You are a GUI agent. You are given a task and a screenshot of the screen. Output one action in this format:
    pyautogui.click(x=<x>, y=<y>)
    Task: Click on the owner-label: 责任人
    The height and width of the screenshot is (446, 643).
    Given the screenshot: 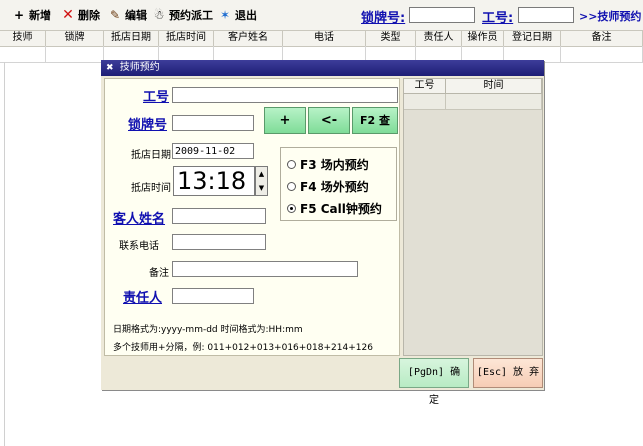 What is the action you would take?
    pyautogui.click(x=143, y=298)
    